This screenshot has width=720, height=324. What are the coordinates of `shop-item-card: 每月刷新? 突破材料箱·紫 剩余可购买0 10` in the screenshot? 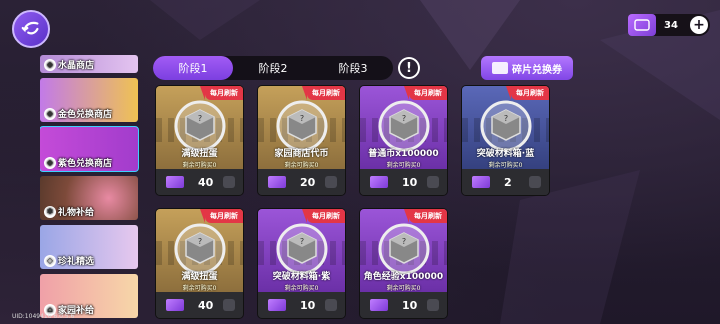 It's located at (301, 263).